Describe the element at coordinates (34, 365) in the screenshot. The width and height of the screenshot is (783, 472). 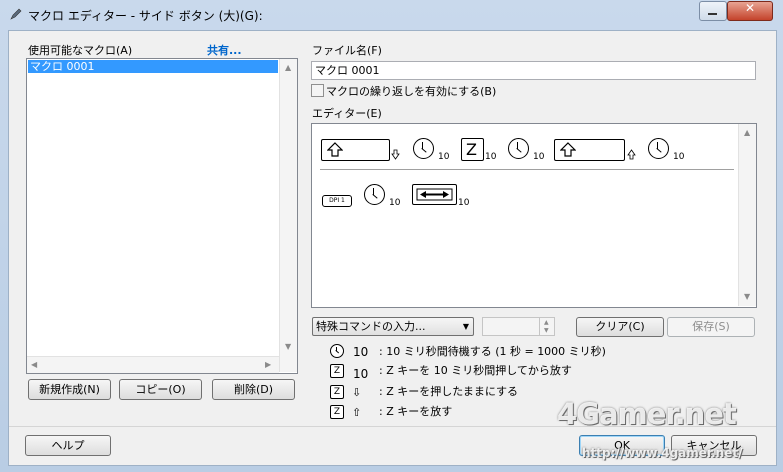
I see `scroll-left-icon: ◀` at that location.